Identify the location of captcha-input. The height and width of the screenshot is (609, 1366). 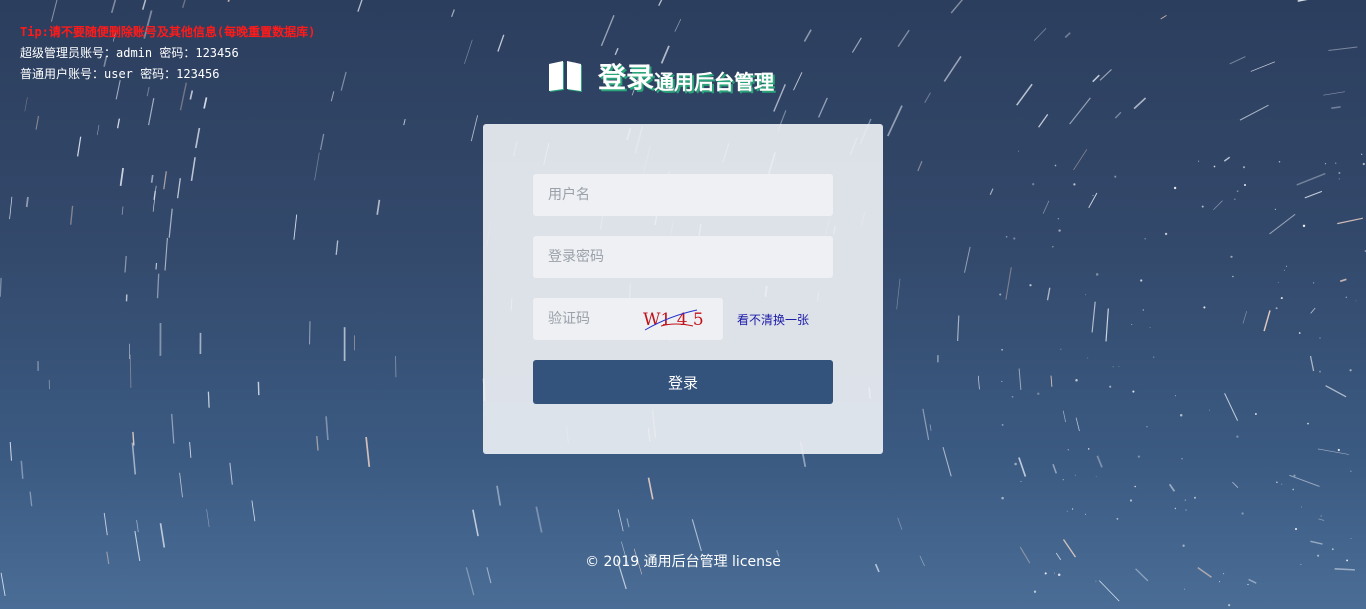
(585, 319).